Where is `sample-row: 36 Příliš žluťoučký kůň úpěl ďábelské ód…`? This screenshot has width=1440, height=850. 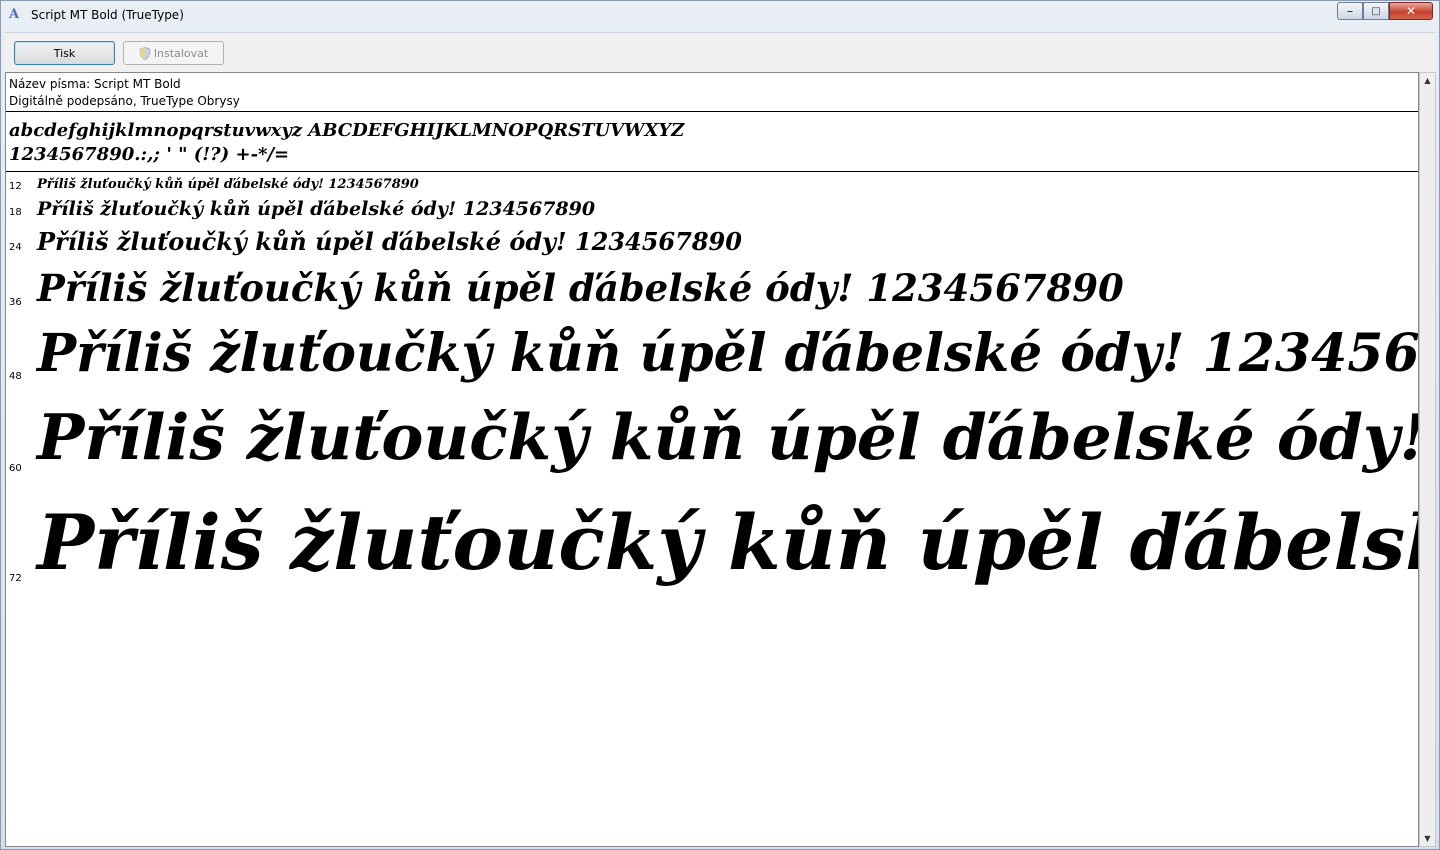
sample-row: 36 Příliš žluťoučký kůň úpěl ďábelské ód… is located at coordinates (712, 290).